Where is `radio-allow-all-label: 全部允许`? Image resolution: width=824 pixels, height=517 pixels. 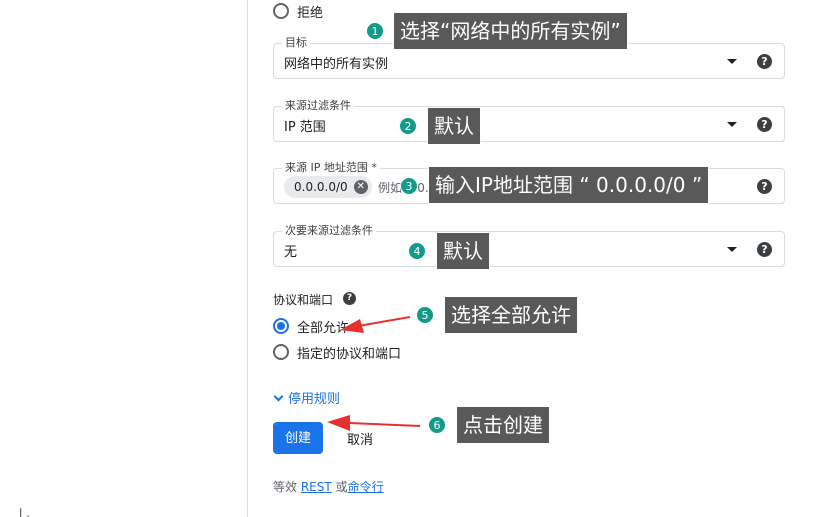
radio-allow-all-label: 全部允许 is located at coordinates (323, 328).